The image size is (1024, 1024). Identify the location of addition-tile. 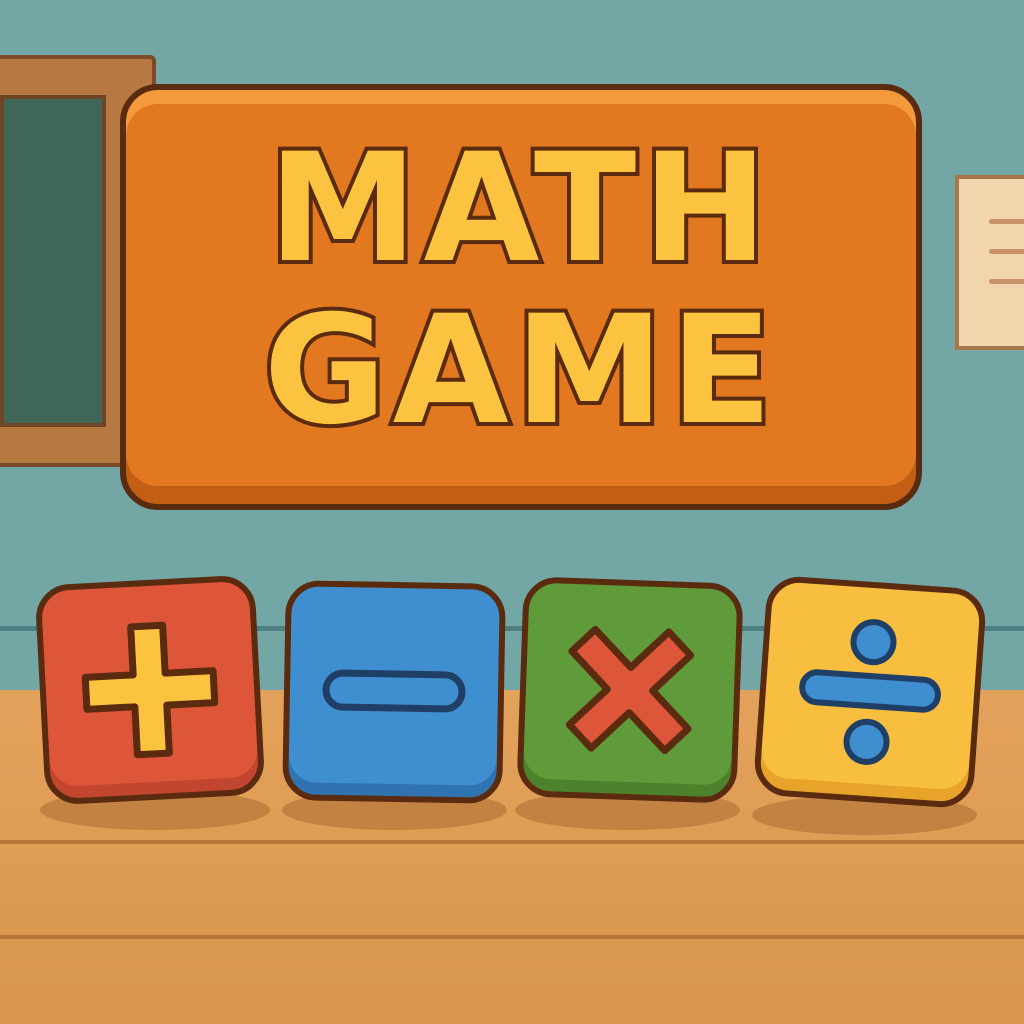
(150, 690).